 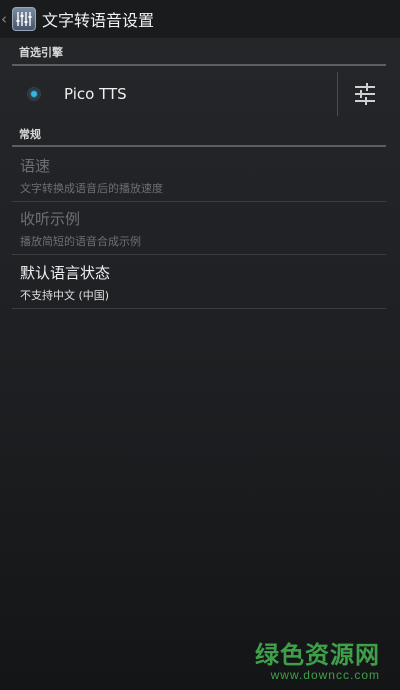 I want to click on equalizer-sliders-icon, so click(x=24, y=19).